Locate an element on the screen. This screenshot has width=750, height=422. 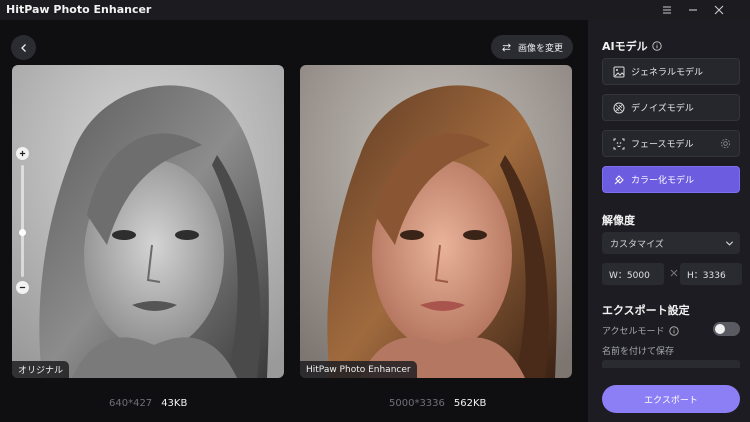
close-icon is located at coordinates (719, 10).